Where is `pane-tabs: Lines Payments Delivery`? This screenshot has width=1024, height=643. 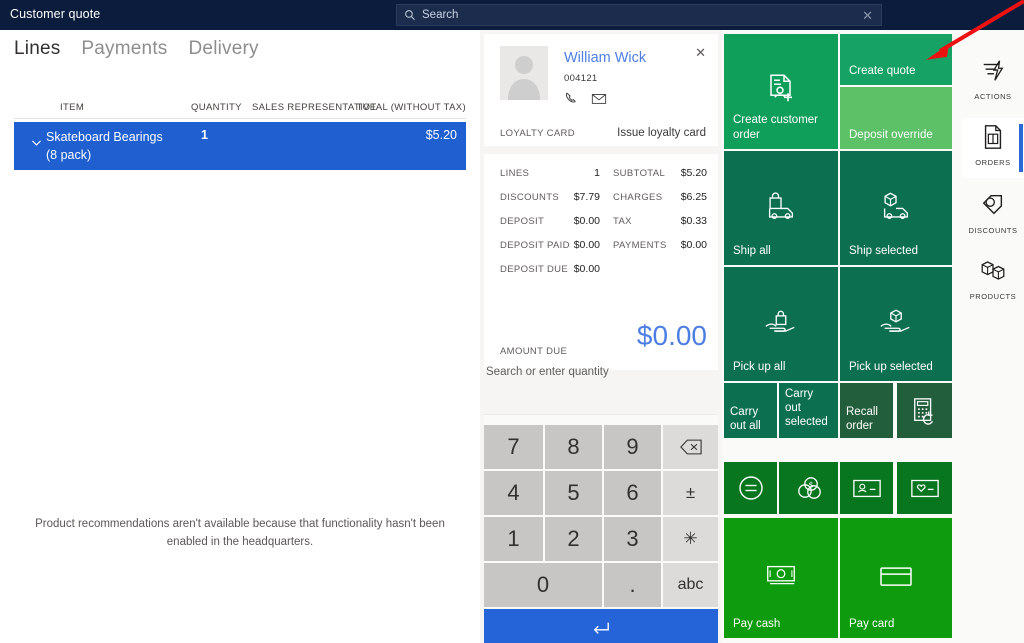 pane-tabs: Lines Payments Delivery is located at coordinates (136, 49).